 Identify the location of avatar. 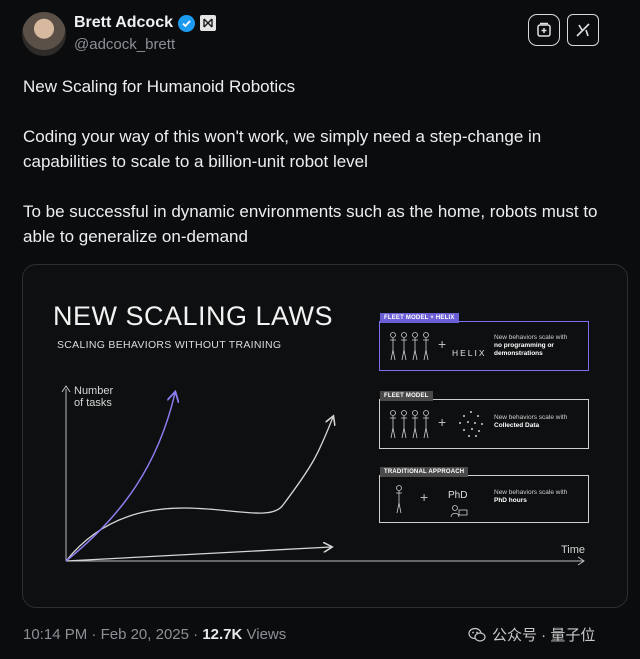
(44, 34).